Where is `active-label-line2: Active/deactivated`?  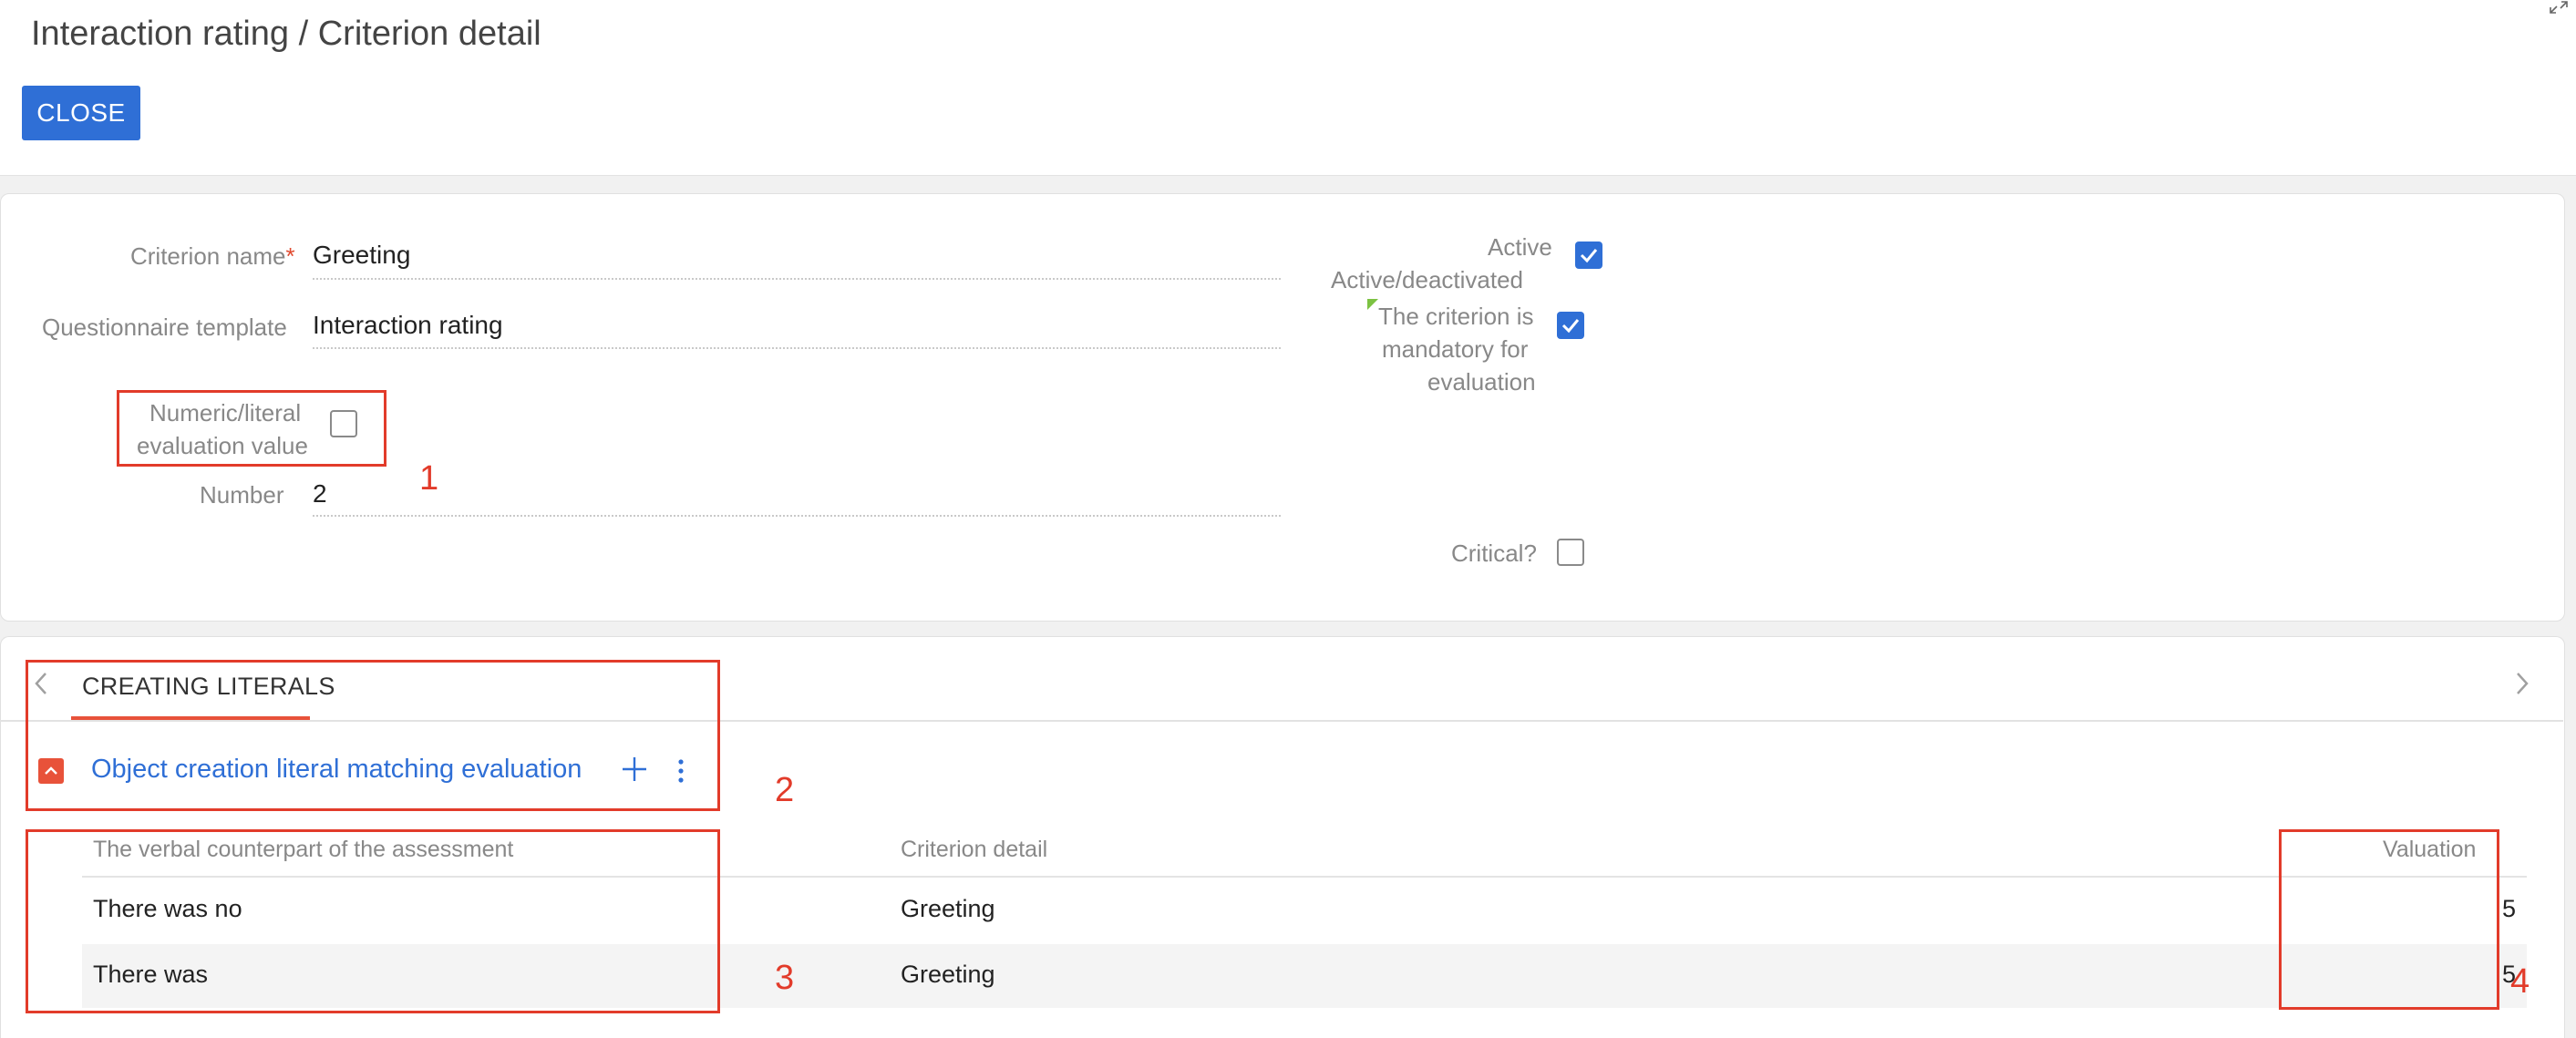
active-label-line2: Active/deactivated is located at coordinates (1427, 280).